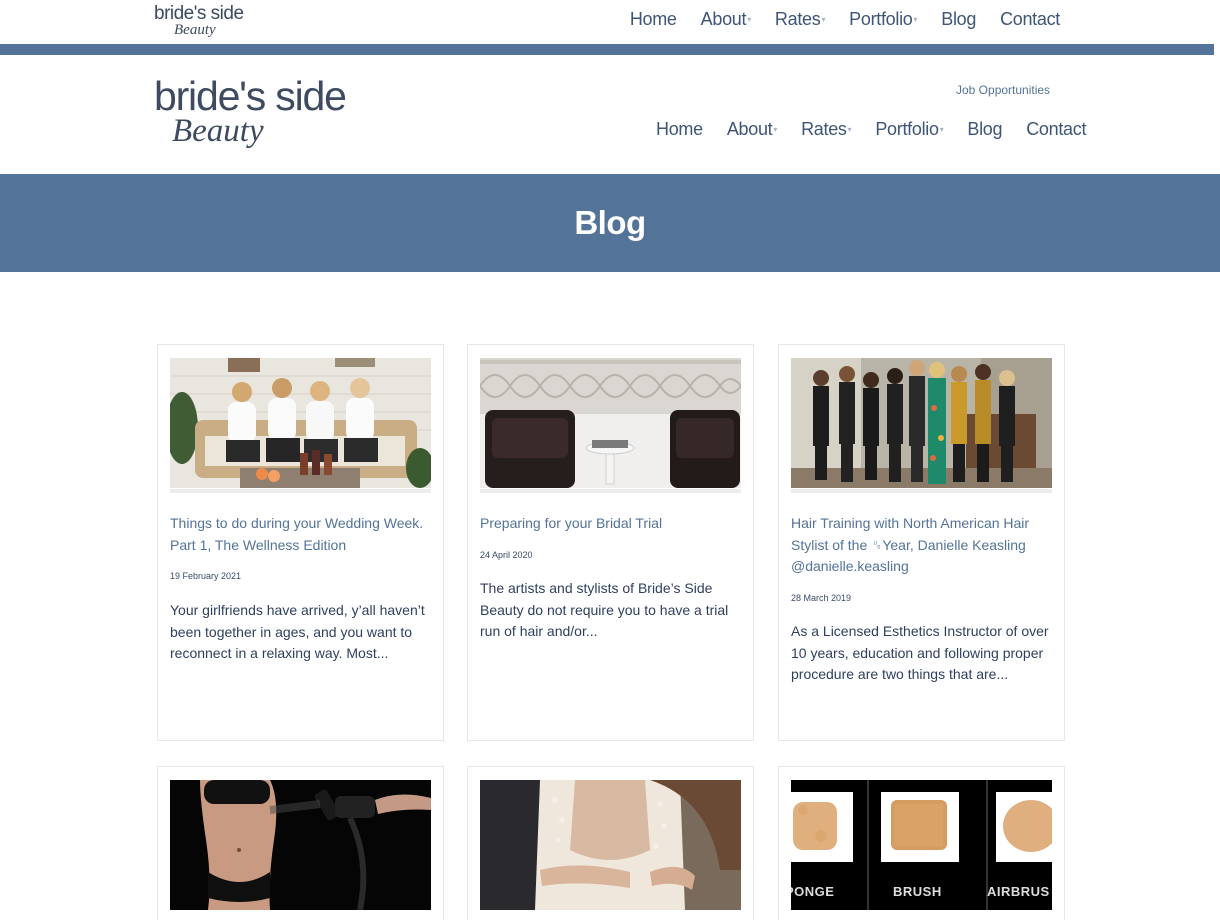  I want to click on site-logo-small: bride's side Beauty, so click(206, 20).